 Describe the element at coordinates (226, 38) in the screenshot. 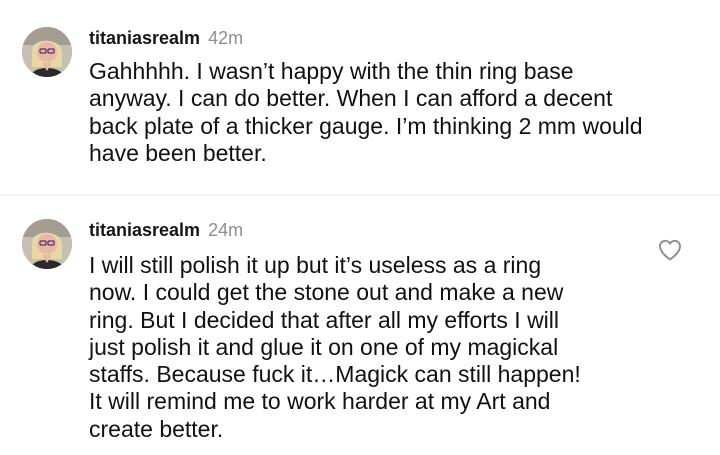

I see `comment-timestamp: 42m` at that location.